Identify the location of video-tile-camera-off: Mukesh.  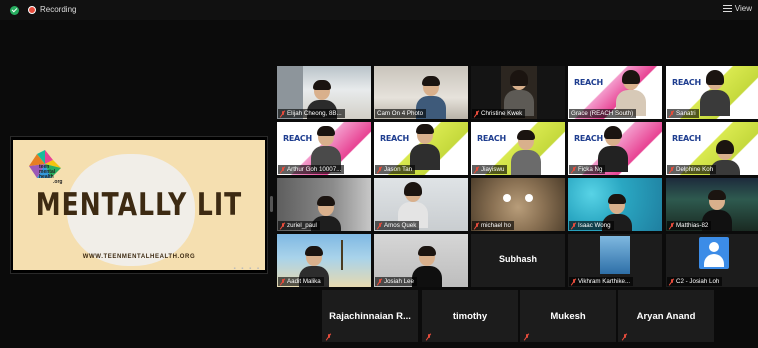
(568, 316).